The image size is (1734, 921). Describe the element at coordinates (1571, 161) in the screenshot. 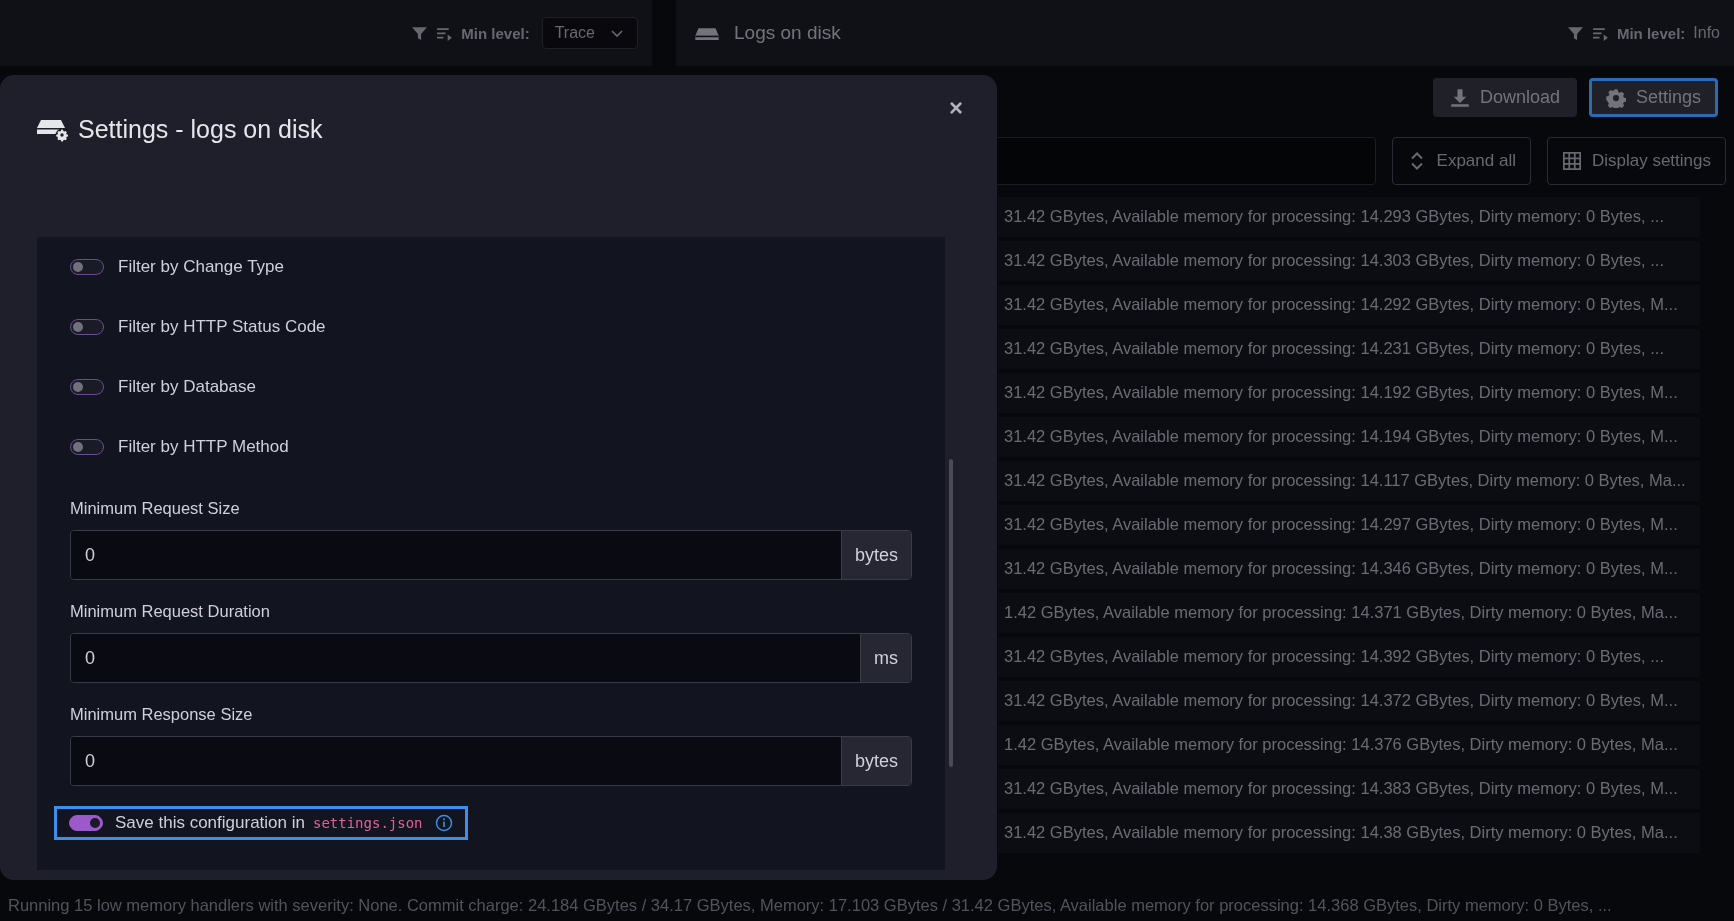

I see `grid-icon` at that location.